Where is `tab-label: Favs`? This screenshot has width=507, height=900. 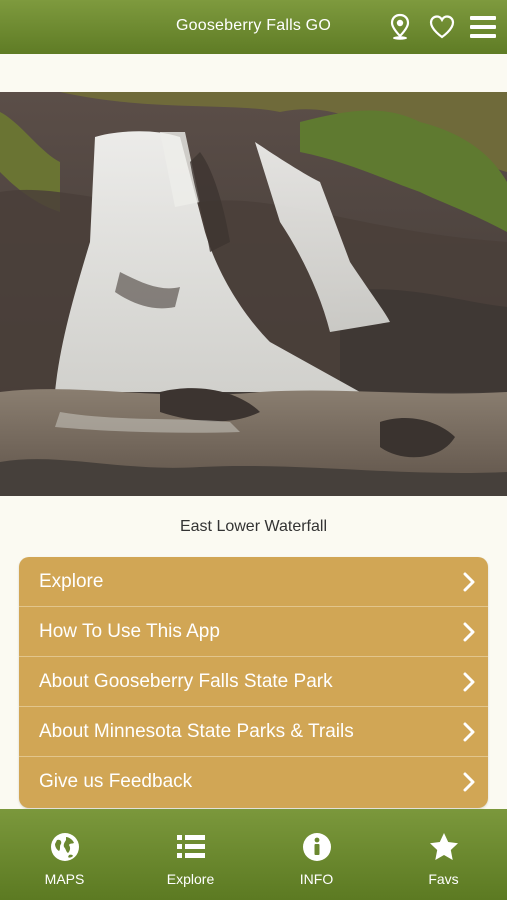
tab-label: Favs is located at coordinates (443, 879).